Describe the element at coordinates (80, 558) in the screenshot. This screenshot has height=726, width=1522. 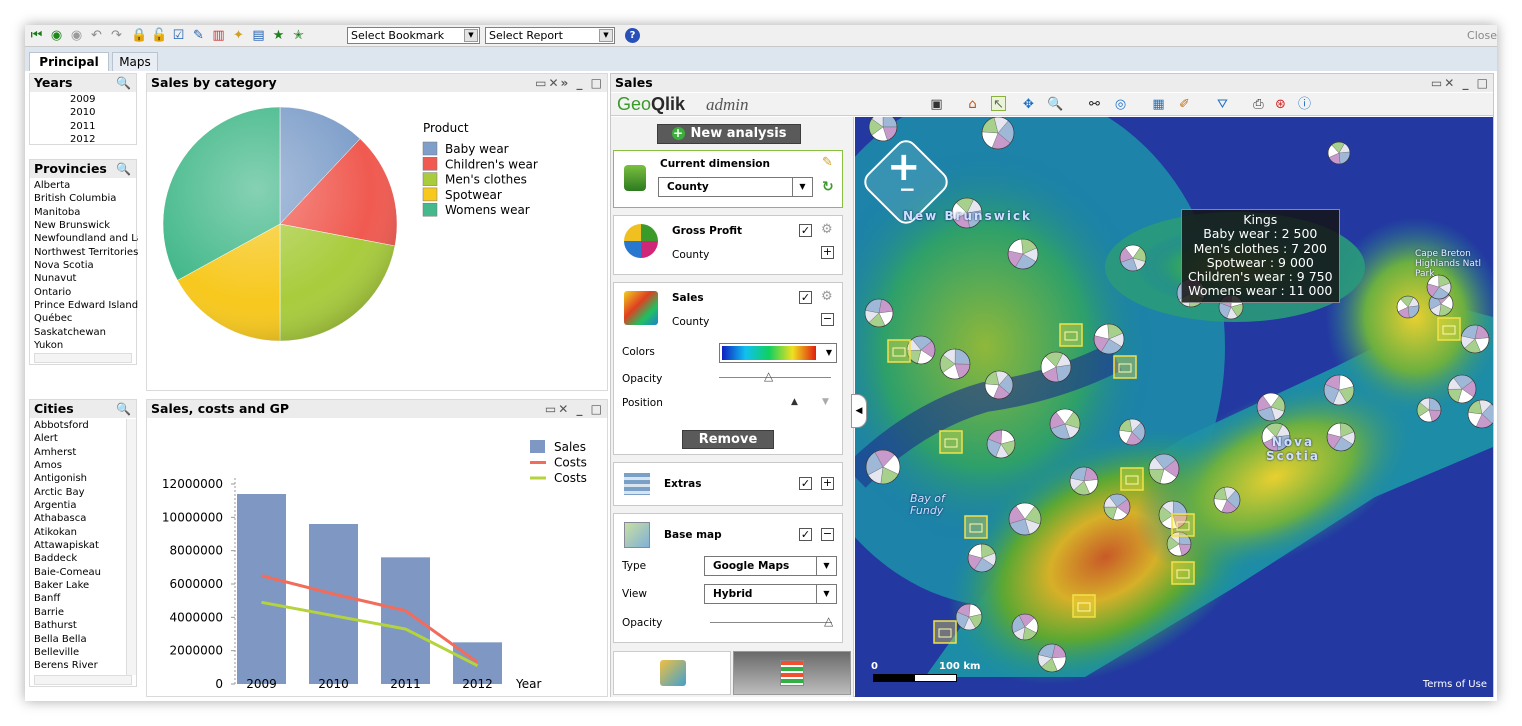
I see `list-item-city: Baddeck` at that location.